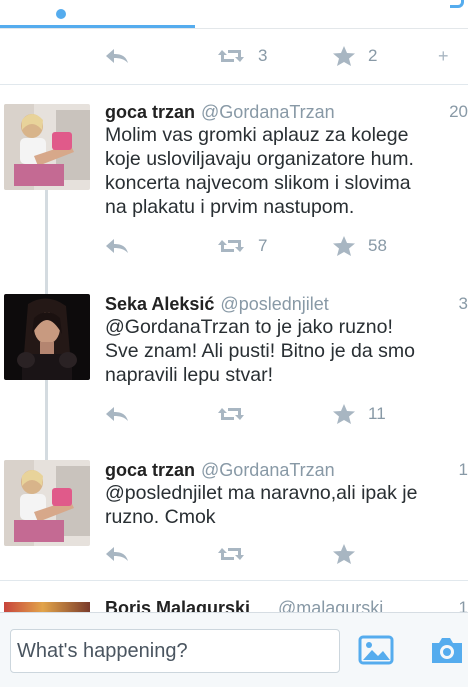  Describe the element at coordinates (286, 56) in the screenshot. I see `top-tweet-actions: 3 2 +` at that location.